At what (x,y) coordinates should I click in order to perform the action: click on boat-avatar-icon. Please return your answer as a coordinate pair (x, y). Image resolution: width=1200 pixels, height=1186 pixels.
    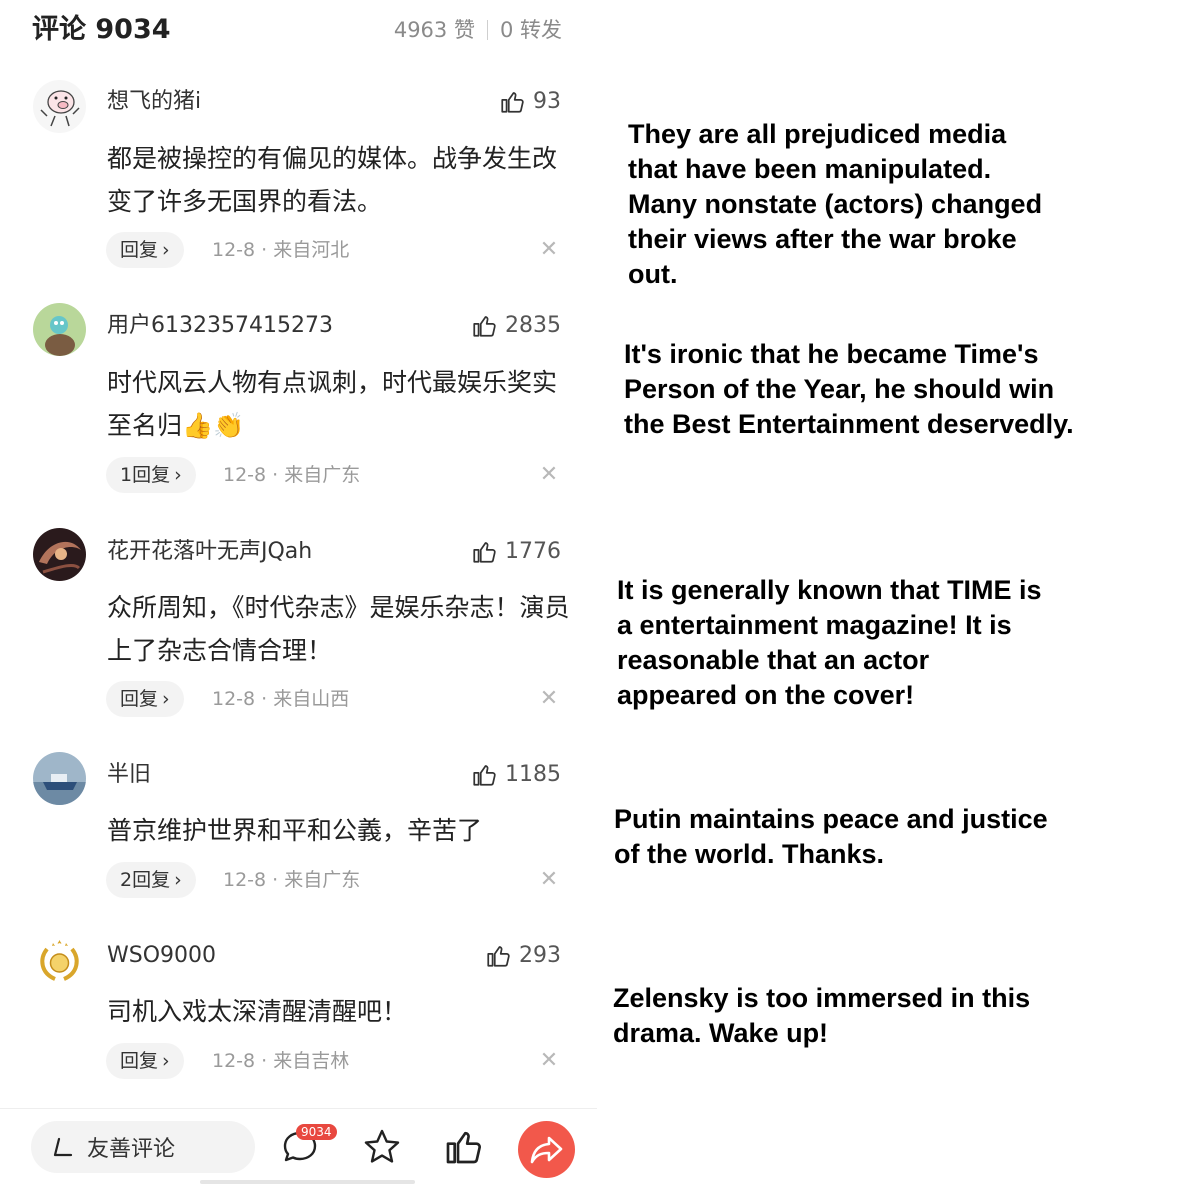
    Looking at the image, I should click on (59, 778).